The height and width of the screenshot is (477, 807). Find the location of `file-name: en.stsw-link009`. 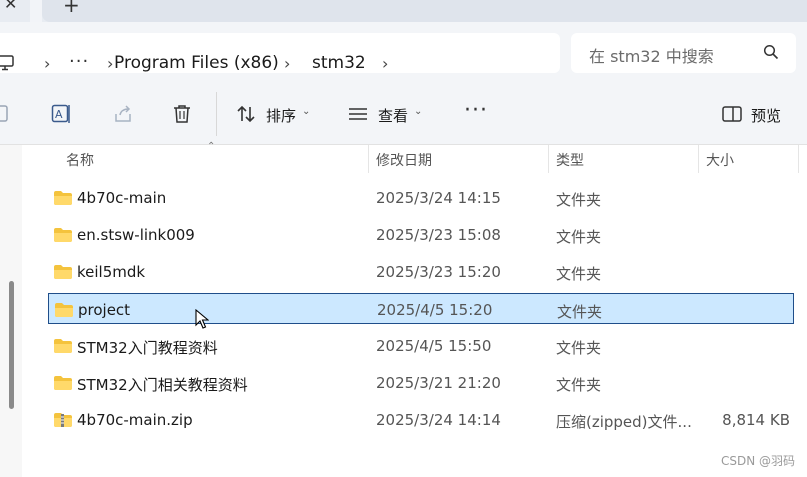

file-name: en.stsw-link009 is located at coordinates (136, 235).